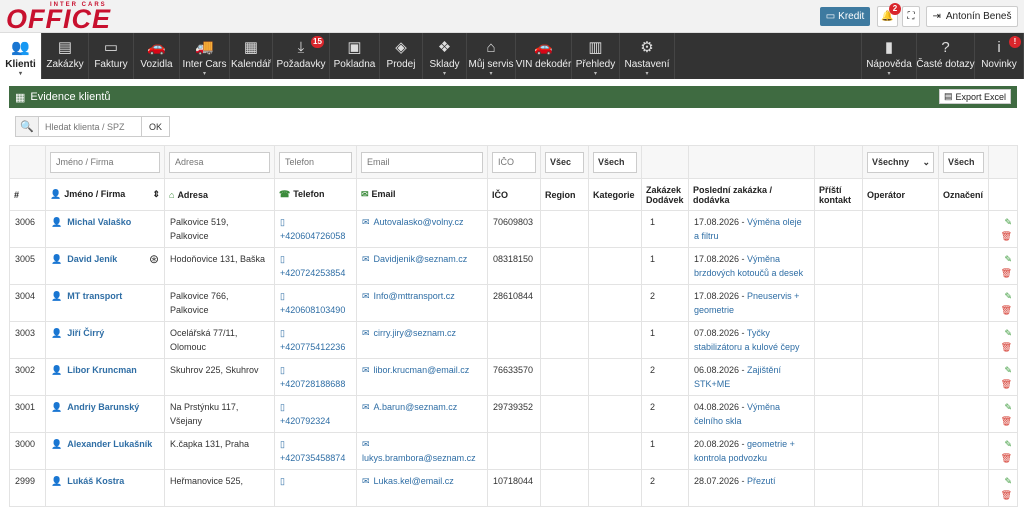 The width and height of the screenshot is (1024, 507). Describe the element at coordinates (92, 259) in the screenshot. I see `client-name-link: David Jeník` at that location.